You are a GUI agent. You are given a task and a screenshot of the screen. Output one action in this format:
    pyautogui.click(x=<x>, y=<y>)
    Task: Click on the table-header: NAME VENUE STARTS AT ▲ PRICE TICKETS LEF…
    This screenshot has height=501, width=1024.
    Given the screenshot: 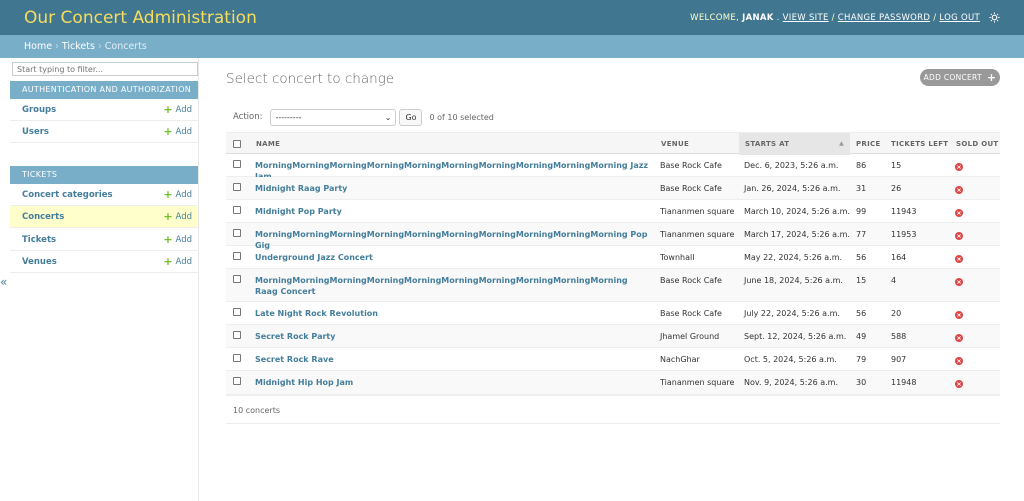 What is the action you would take?
    pyautogui.click(x=613, y=143)
    